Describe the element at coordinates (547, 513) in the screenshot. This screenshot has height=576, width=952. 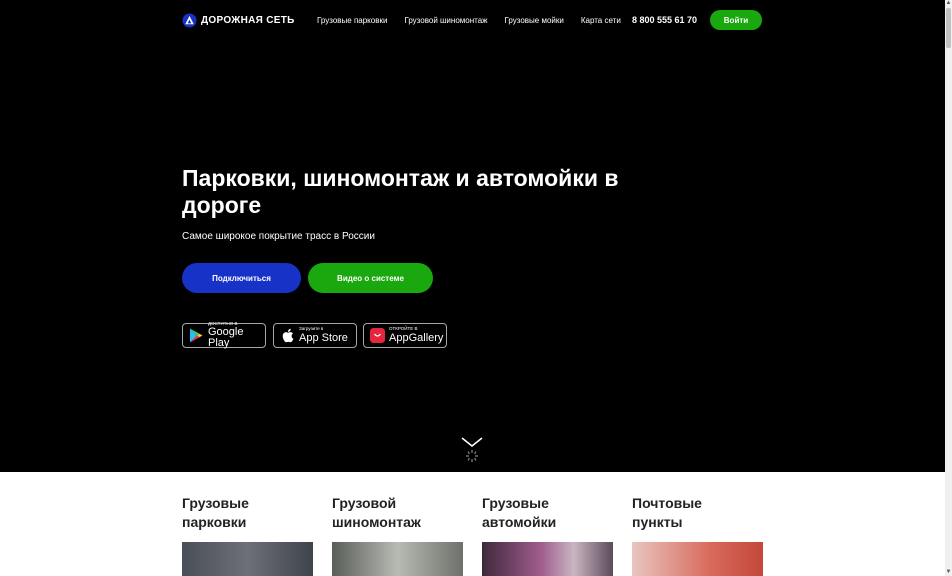
I see `service-title-wash: Грузовые автомойки` at that location.